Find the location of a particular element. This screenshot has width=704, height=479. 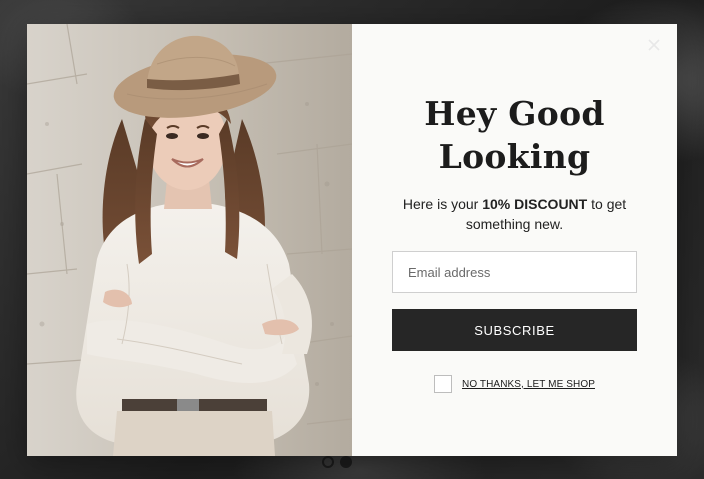

slider-dot is located at coordinates (328, 462).